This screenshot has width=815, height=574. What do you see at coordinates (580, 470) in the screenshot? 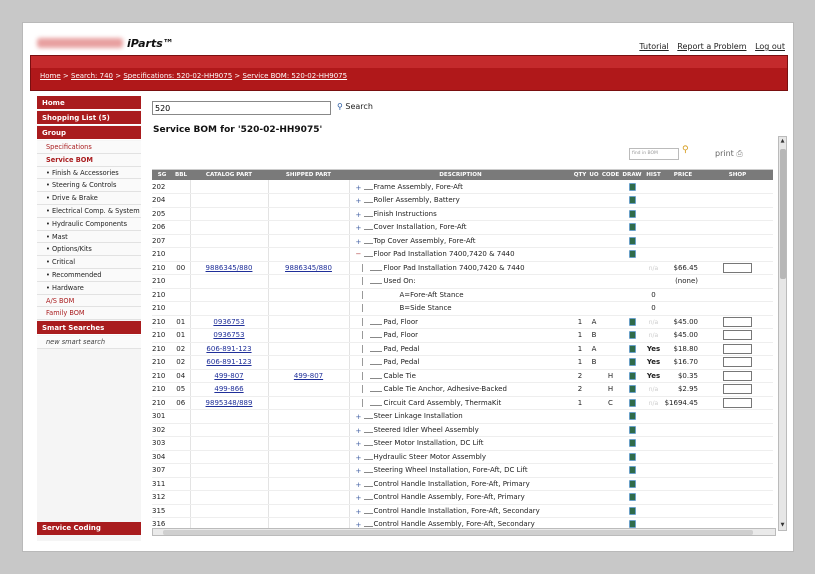
I see `qty-cell` at bounding box center [580, 470].